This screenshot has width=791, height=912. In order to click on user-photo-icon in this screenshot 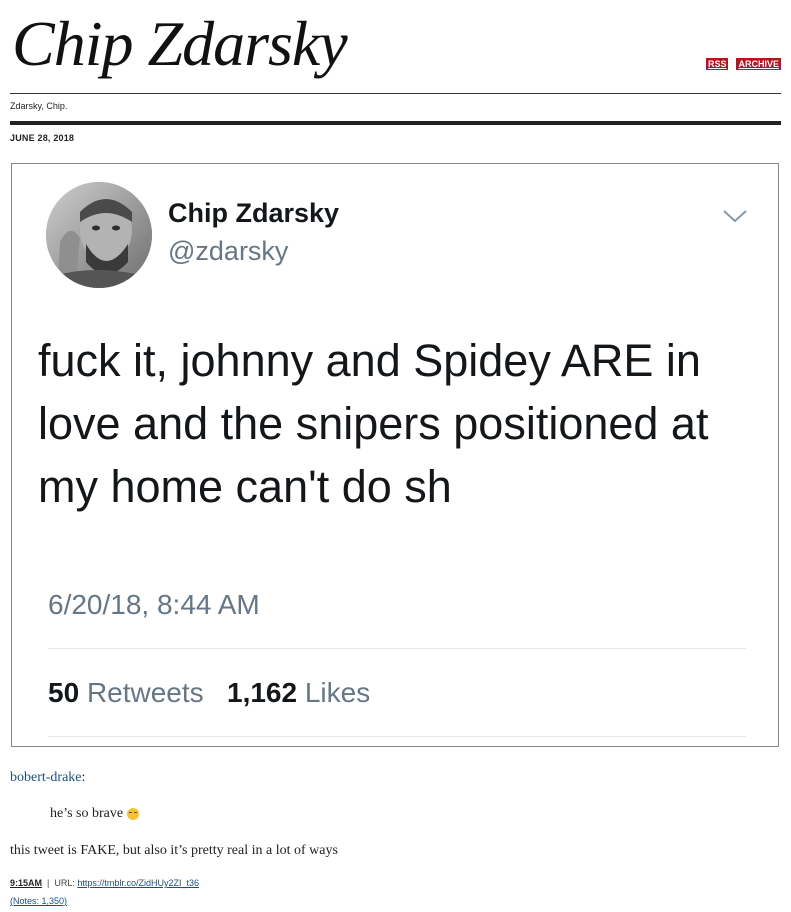, I will do `click(99, 235)`.